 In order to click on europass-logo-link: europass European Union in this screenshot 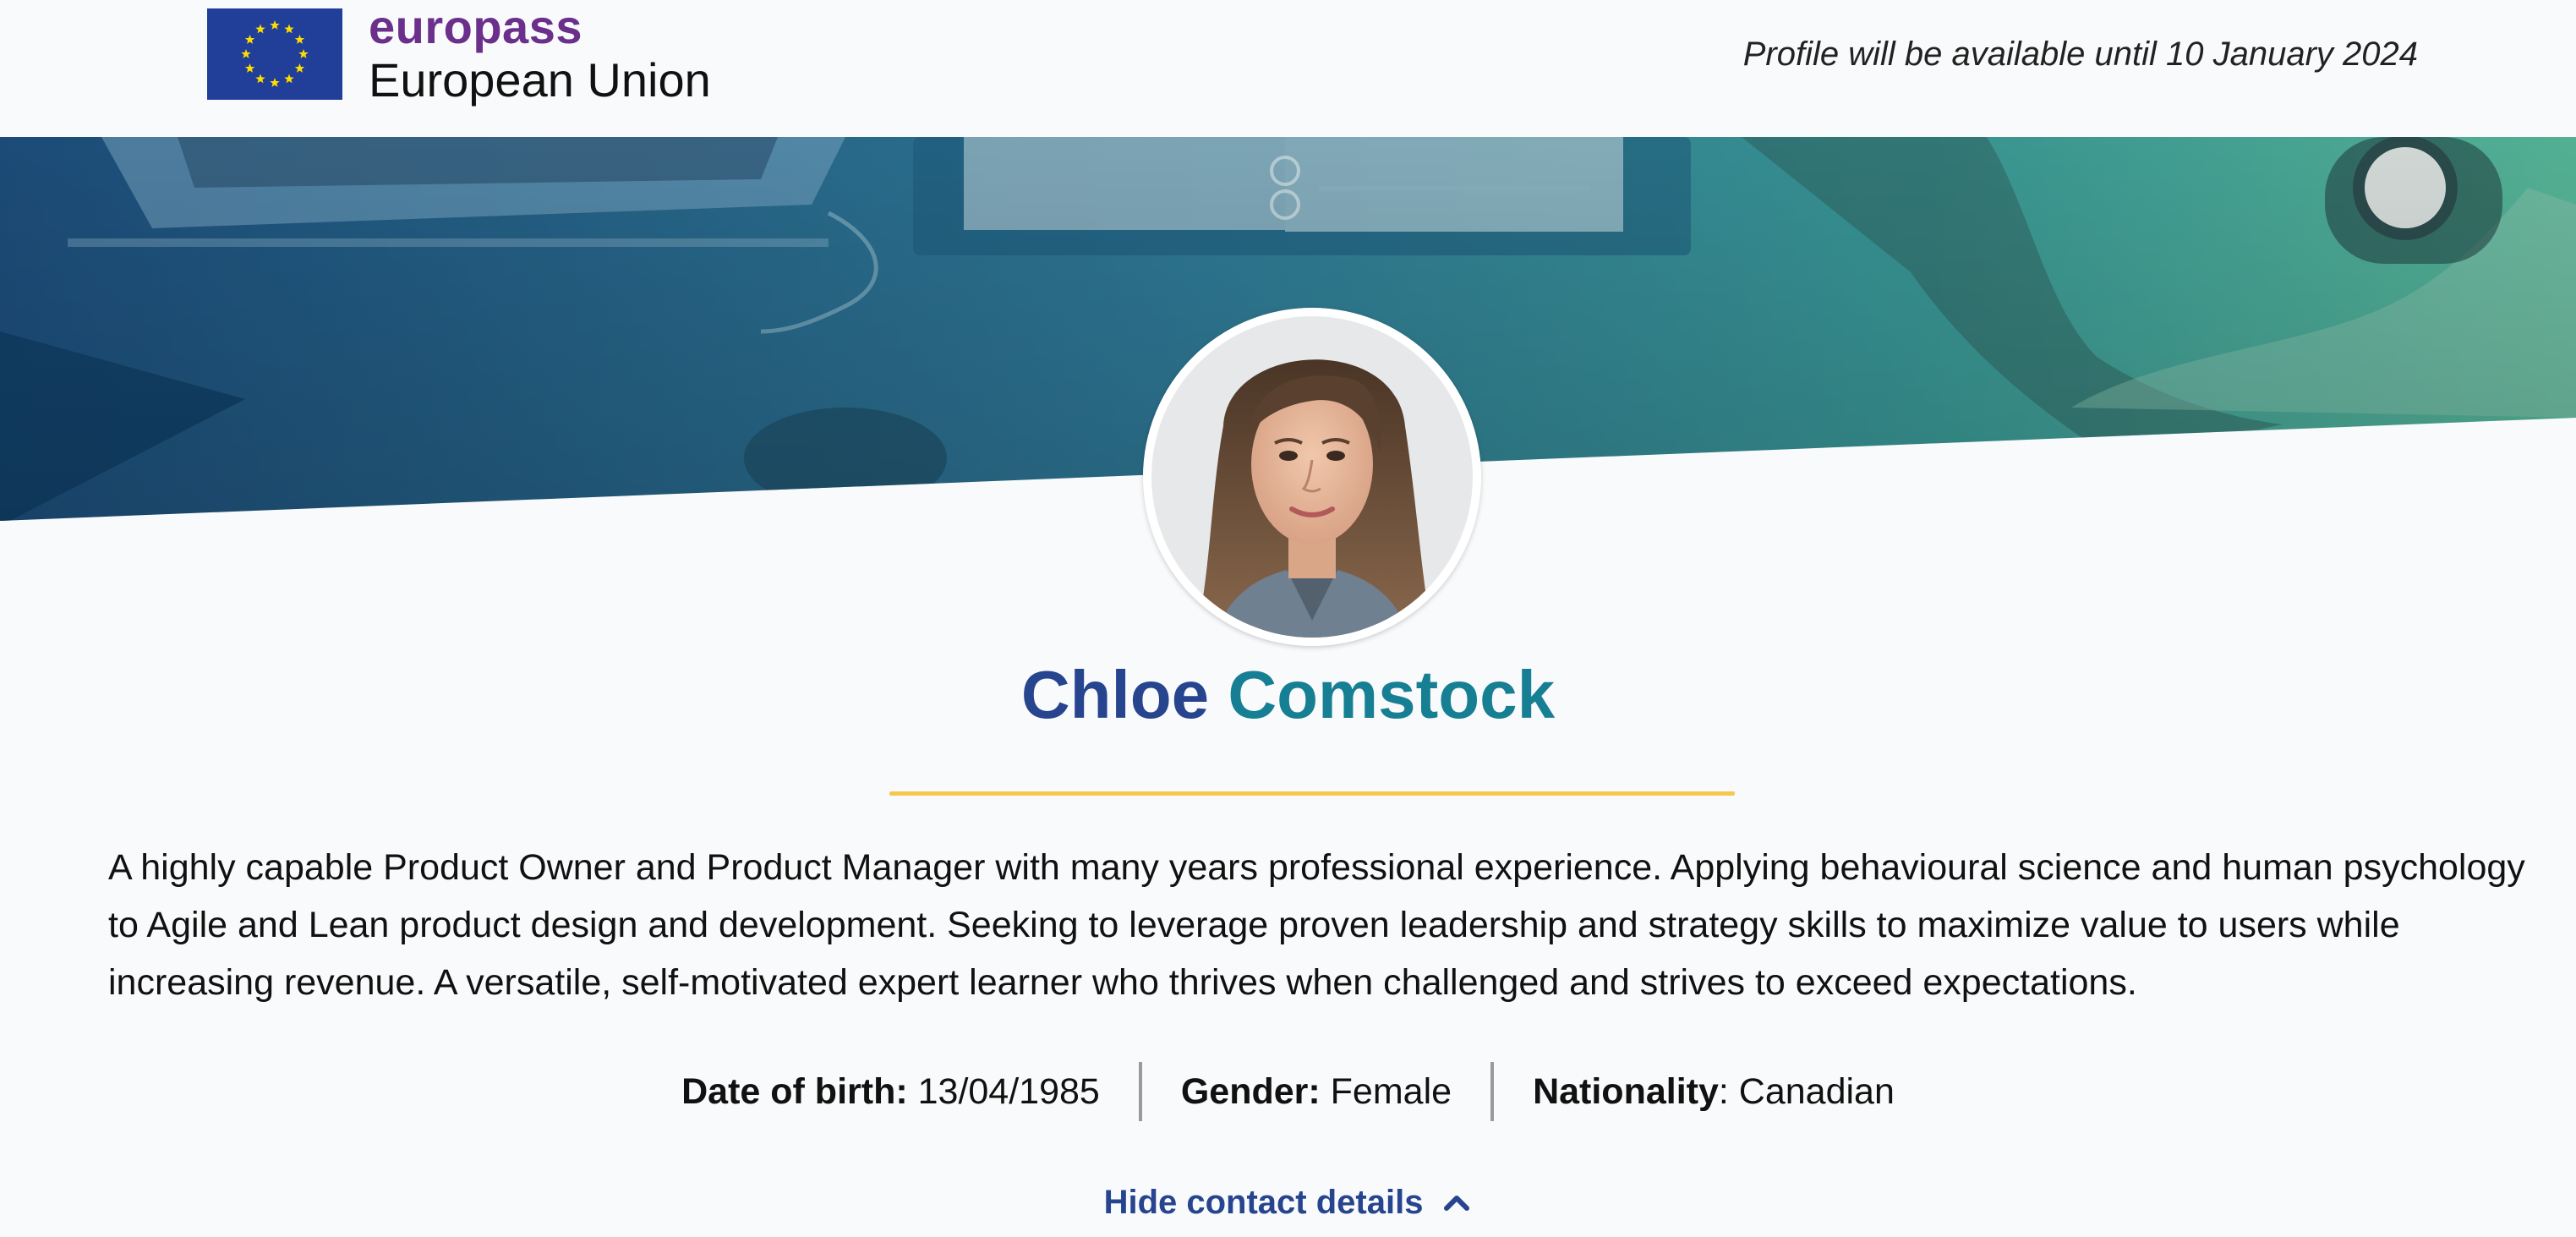, I will do `click(540, 54)`.